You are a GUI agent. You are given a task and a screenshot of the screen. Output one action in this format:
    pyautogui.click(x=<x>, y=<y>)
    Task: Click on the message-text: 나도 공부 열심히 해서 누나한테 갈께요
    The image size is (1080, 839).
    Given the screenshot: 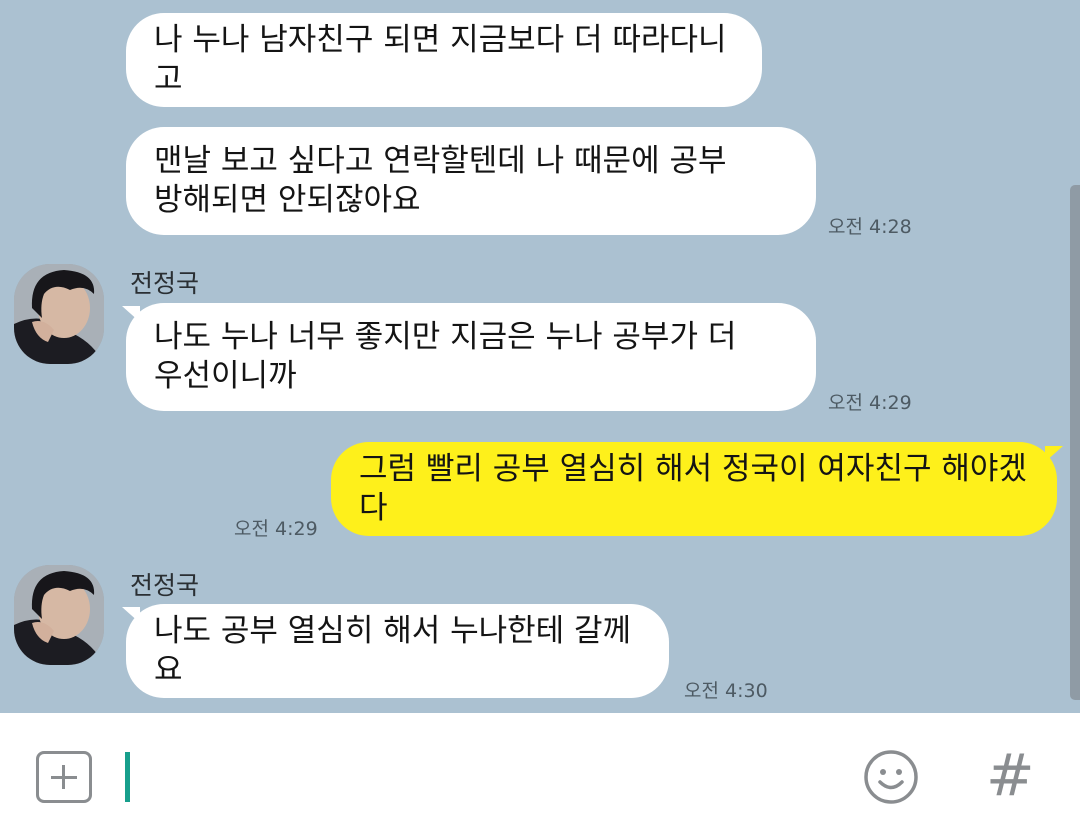 What is the action you would take?
    pyautogui.click(x=393, y=650)
    